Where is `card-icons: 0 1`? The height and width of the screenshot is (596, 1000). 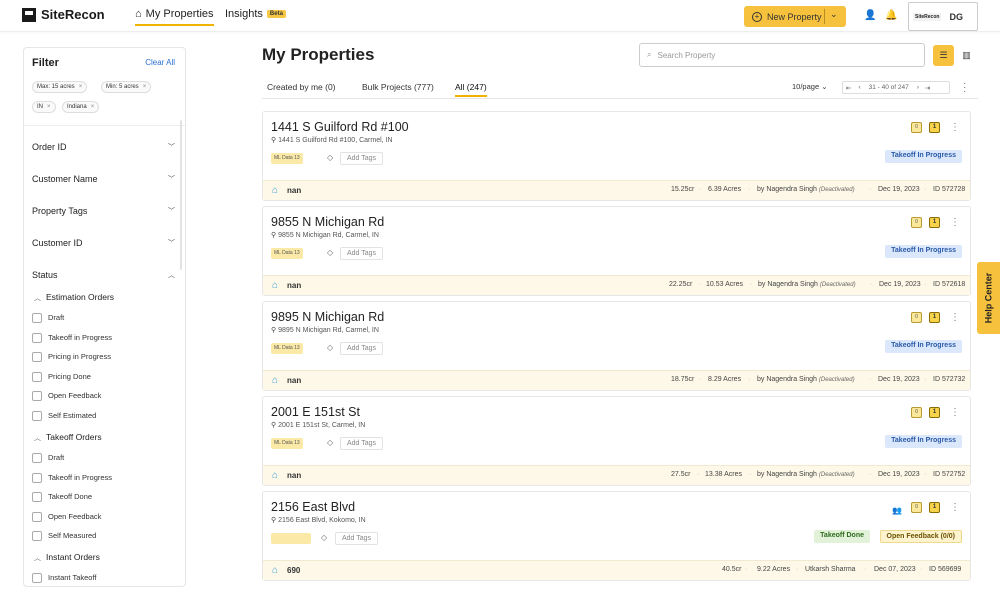
card-icons: 0 1 is located at coordinates (925, 412).